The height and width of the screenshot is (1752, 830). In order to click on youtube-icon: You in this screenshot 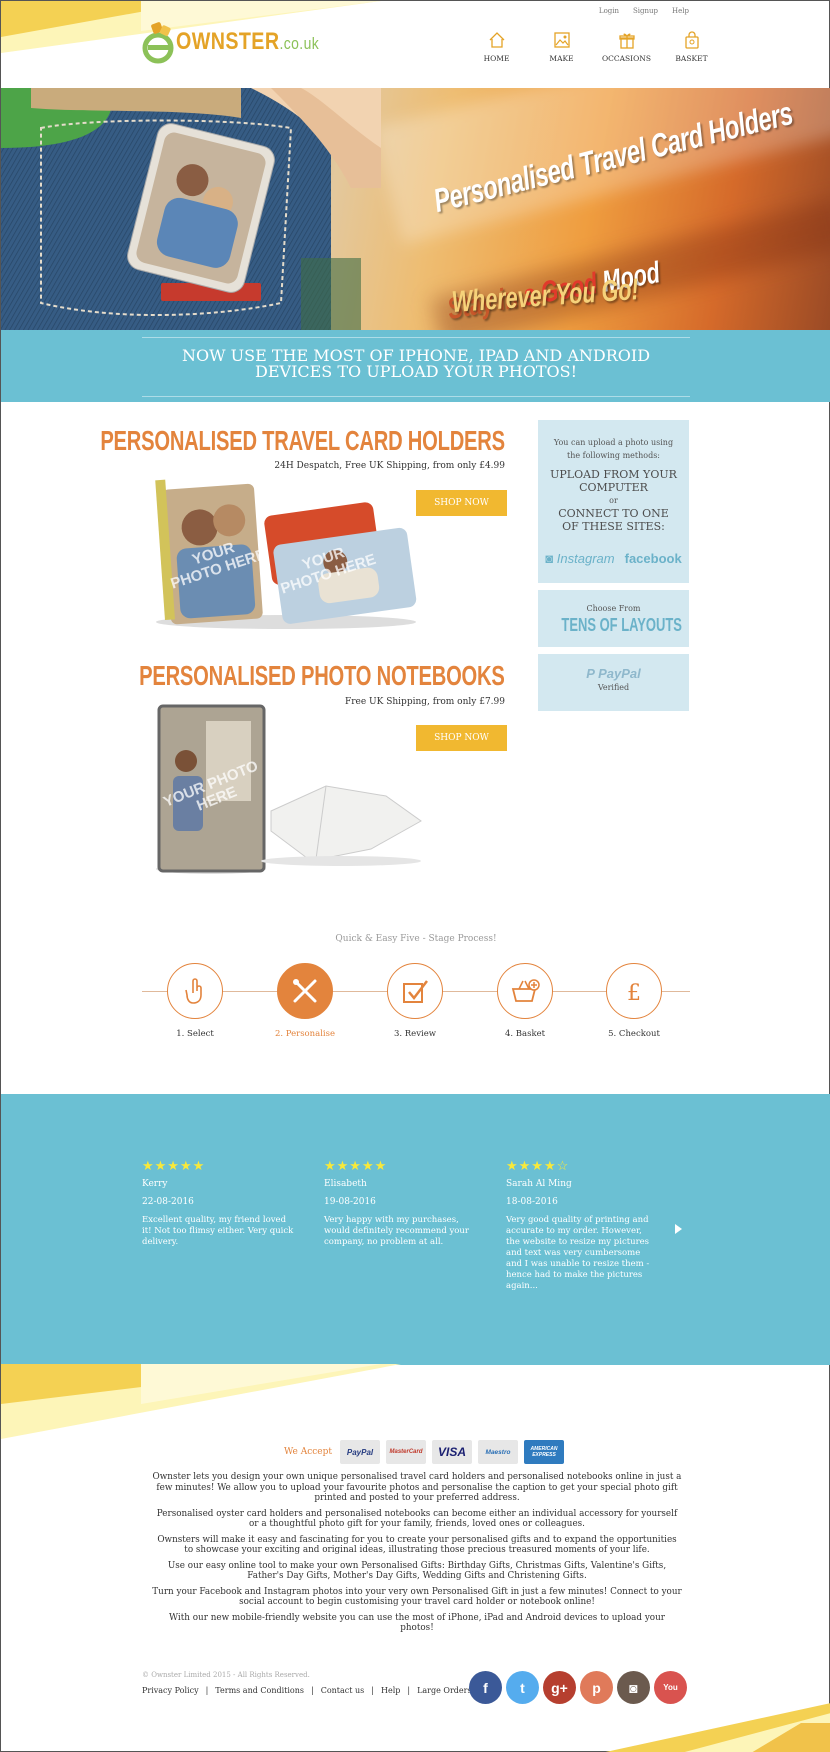, I will do `click(670, 1687)`.